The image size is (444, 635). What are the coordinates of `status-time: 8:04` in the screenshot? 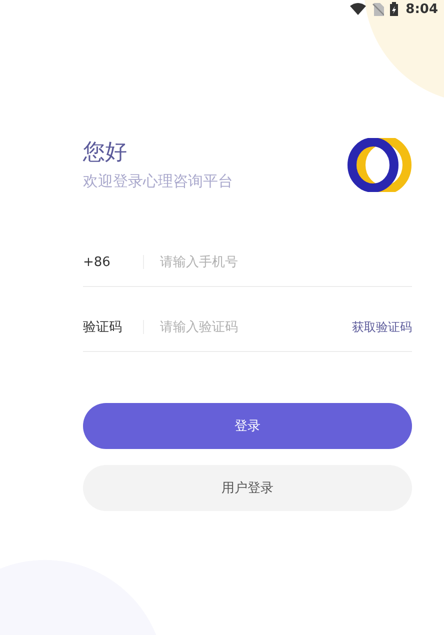 It's located at (422, 9).